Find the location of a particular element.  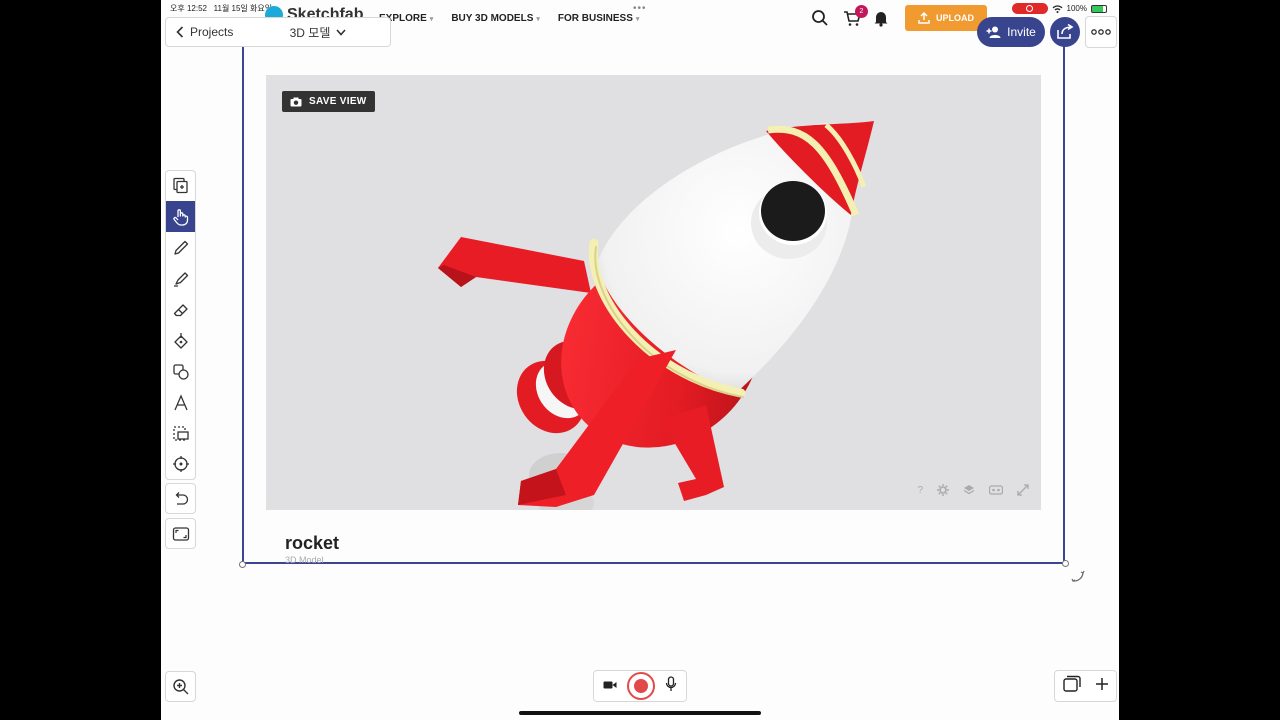

search-icon is located at coordinates (820, 20).